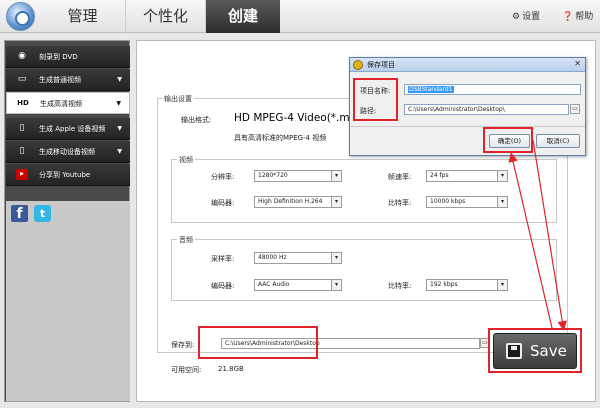 Image resolution: width=600 pixels, height=408 pixels. Describe the element at coordinates (530, 240) in the screenshot. I see `arrow-save-to-ok` at that location.